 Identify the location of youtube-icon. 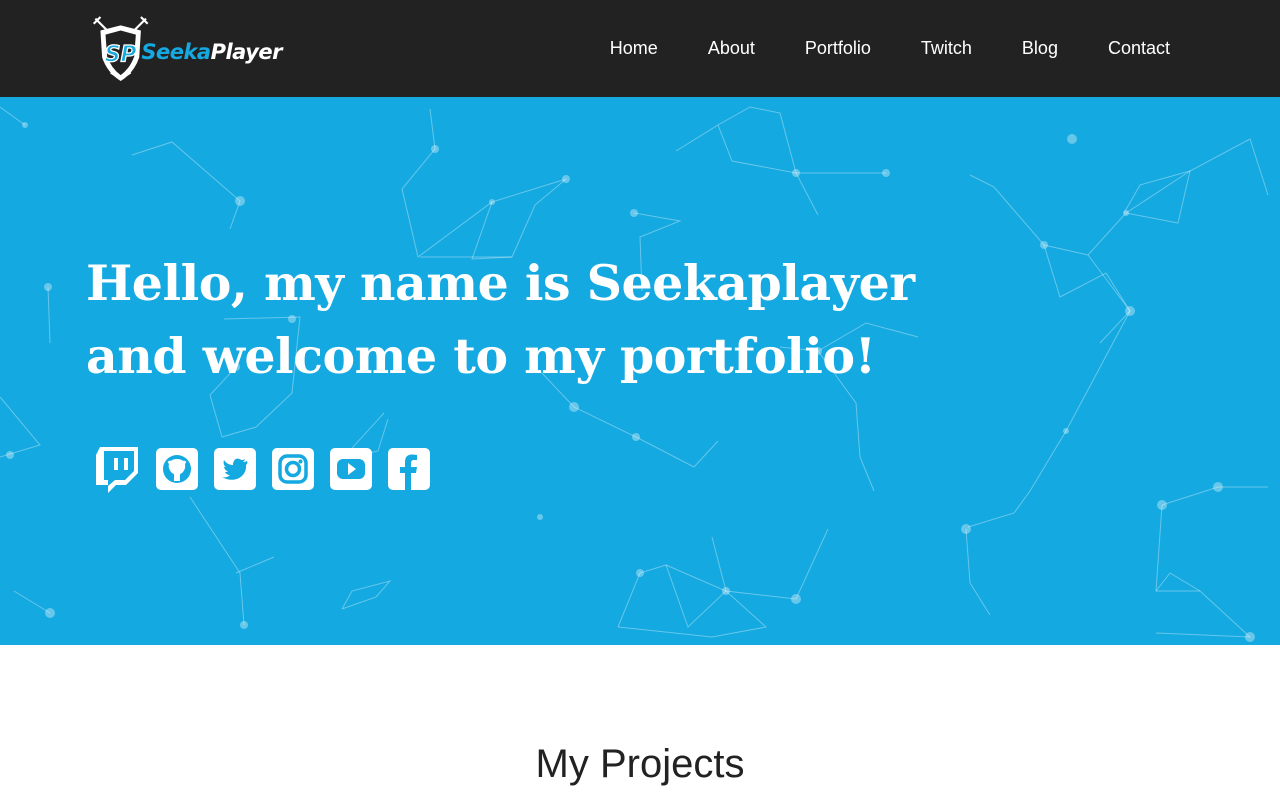
(351, 469).